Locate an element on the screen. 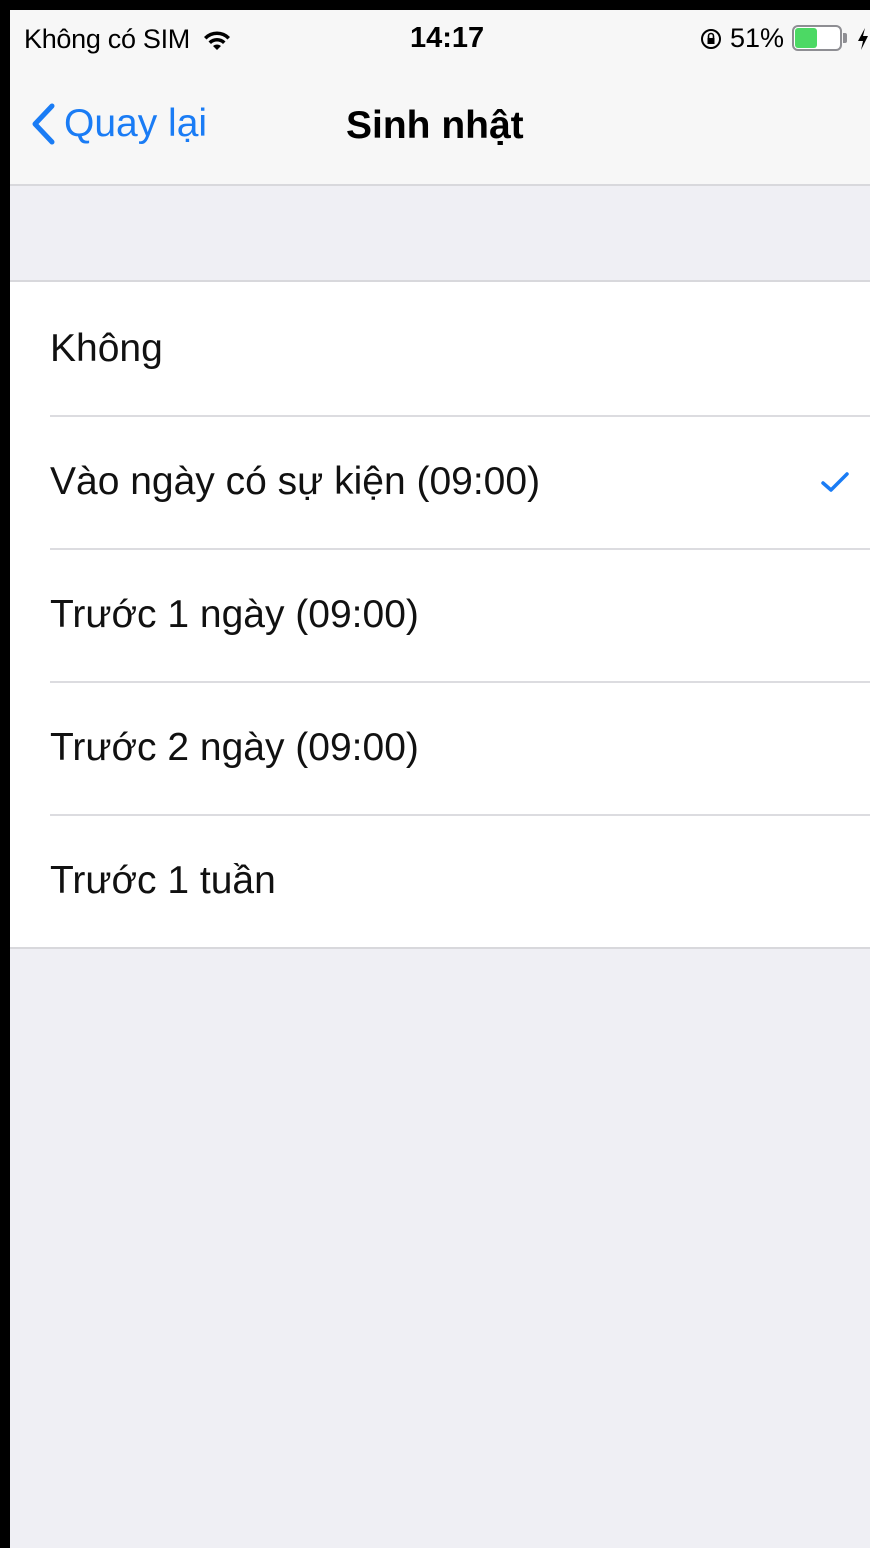 The width and height of the screenshot is (870, 1548). chevron-left-icon is located at coordinates (43, 124).